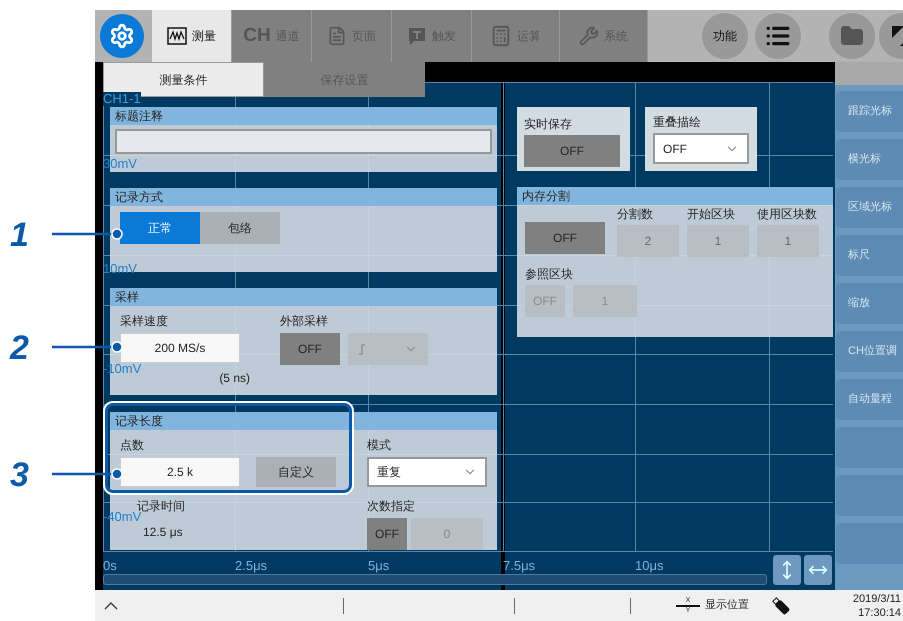  What do you see at coordinates (417, 36) in the screenshot?
I see `trigger-icon` at bounding box center [417, 36].